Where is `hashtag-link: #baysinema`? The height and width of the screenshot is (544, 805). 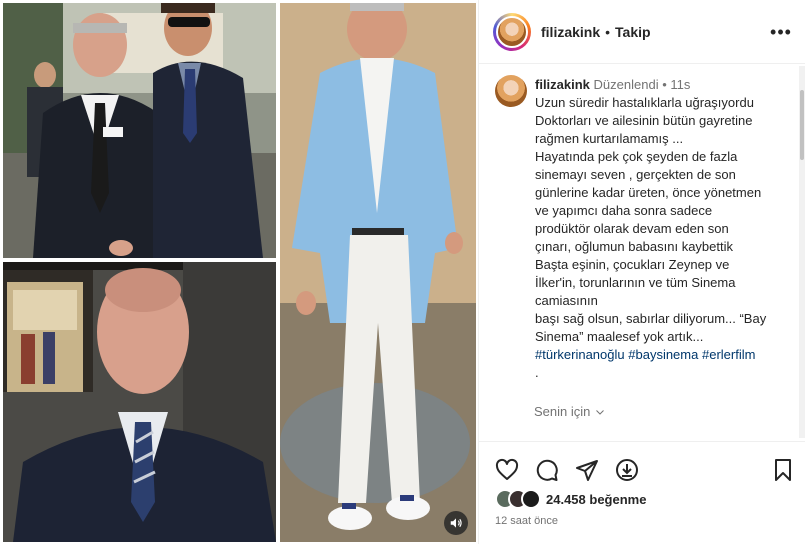 hashtag-link: #baysinema is located at coordinates (663, 354).